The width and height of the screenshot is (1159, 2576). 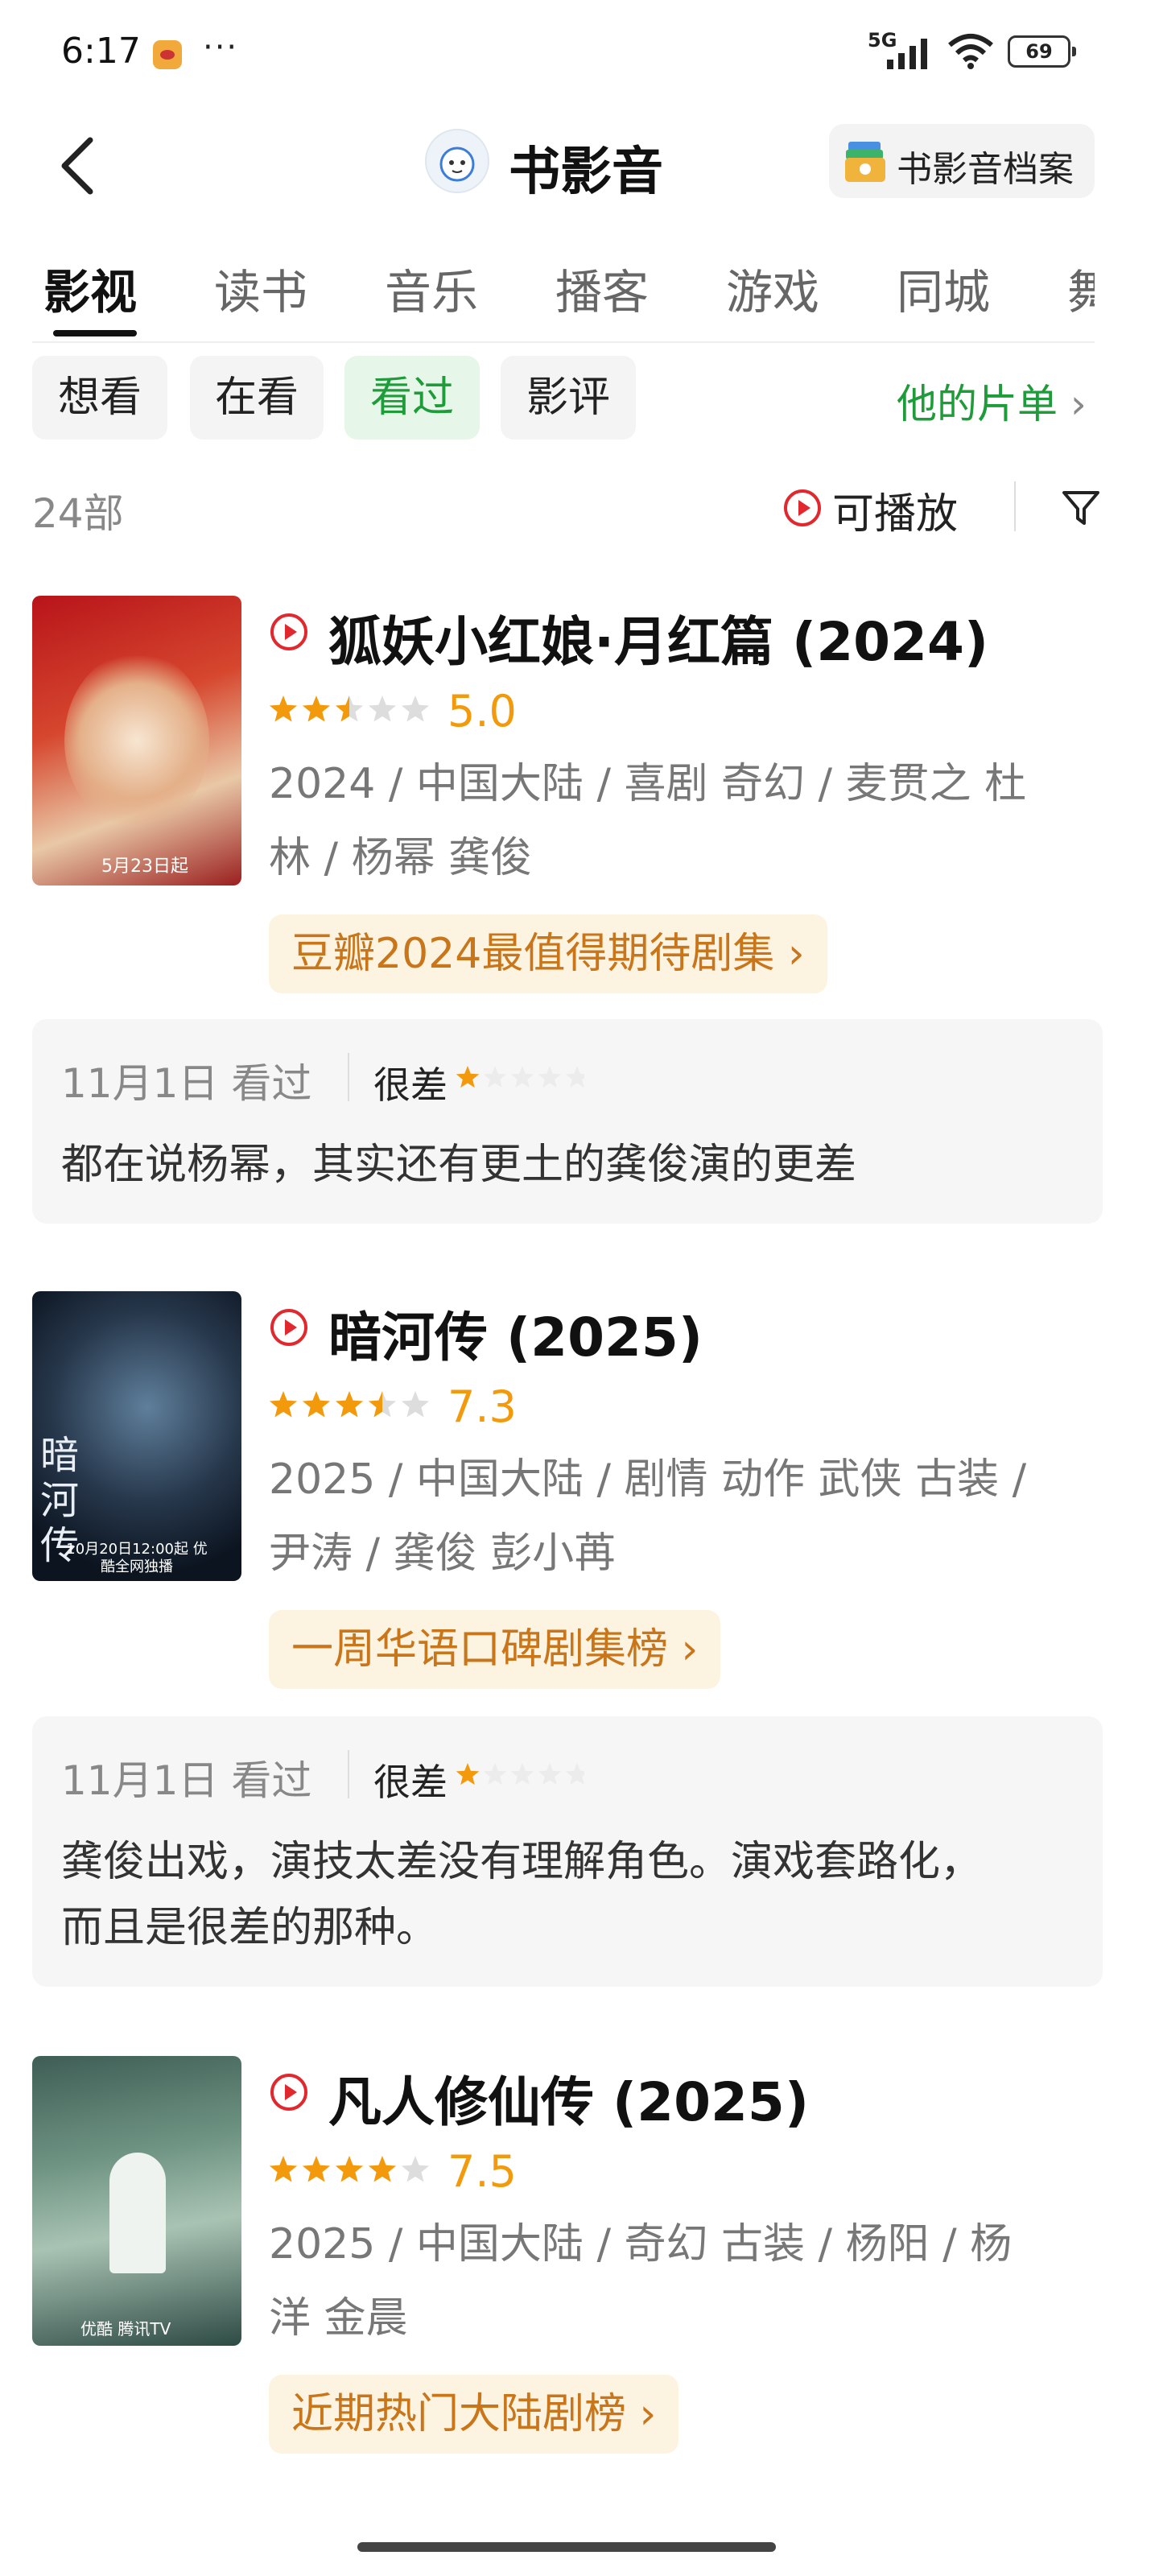 I want to click on tab-stage: 舞, so click(x=1081, y=288).